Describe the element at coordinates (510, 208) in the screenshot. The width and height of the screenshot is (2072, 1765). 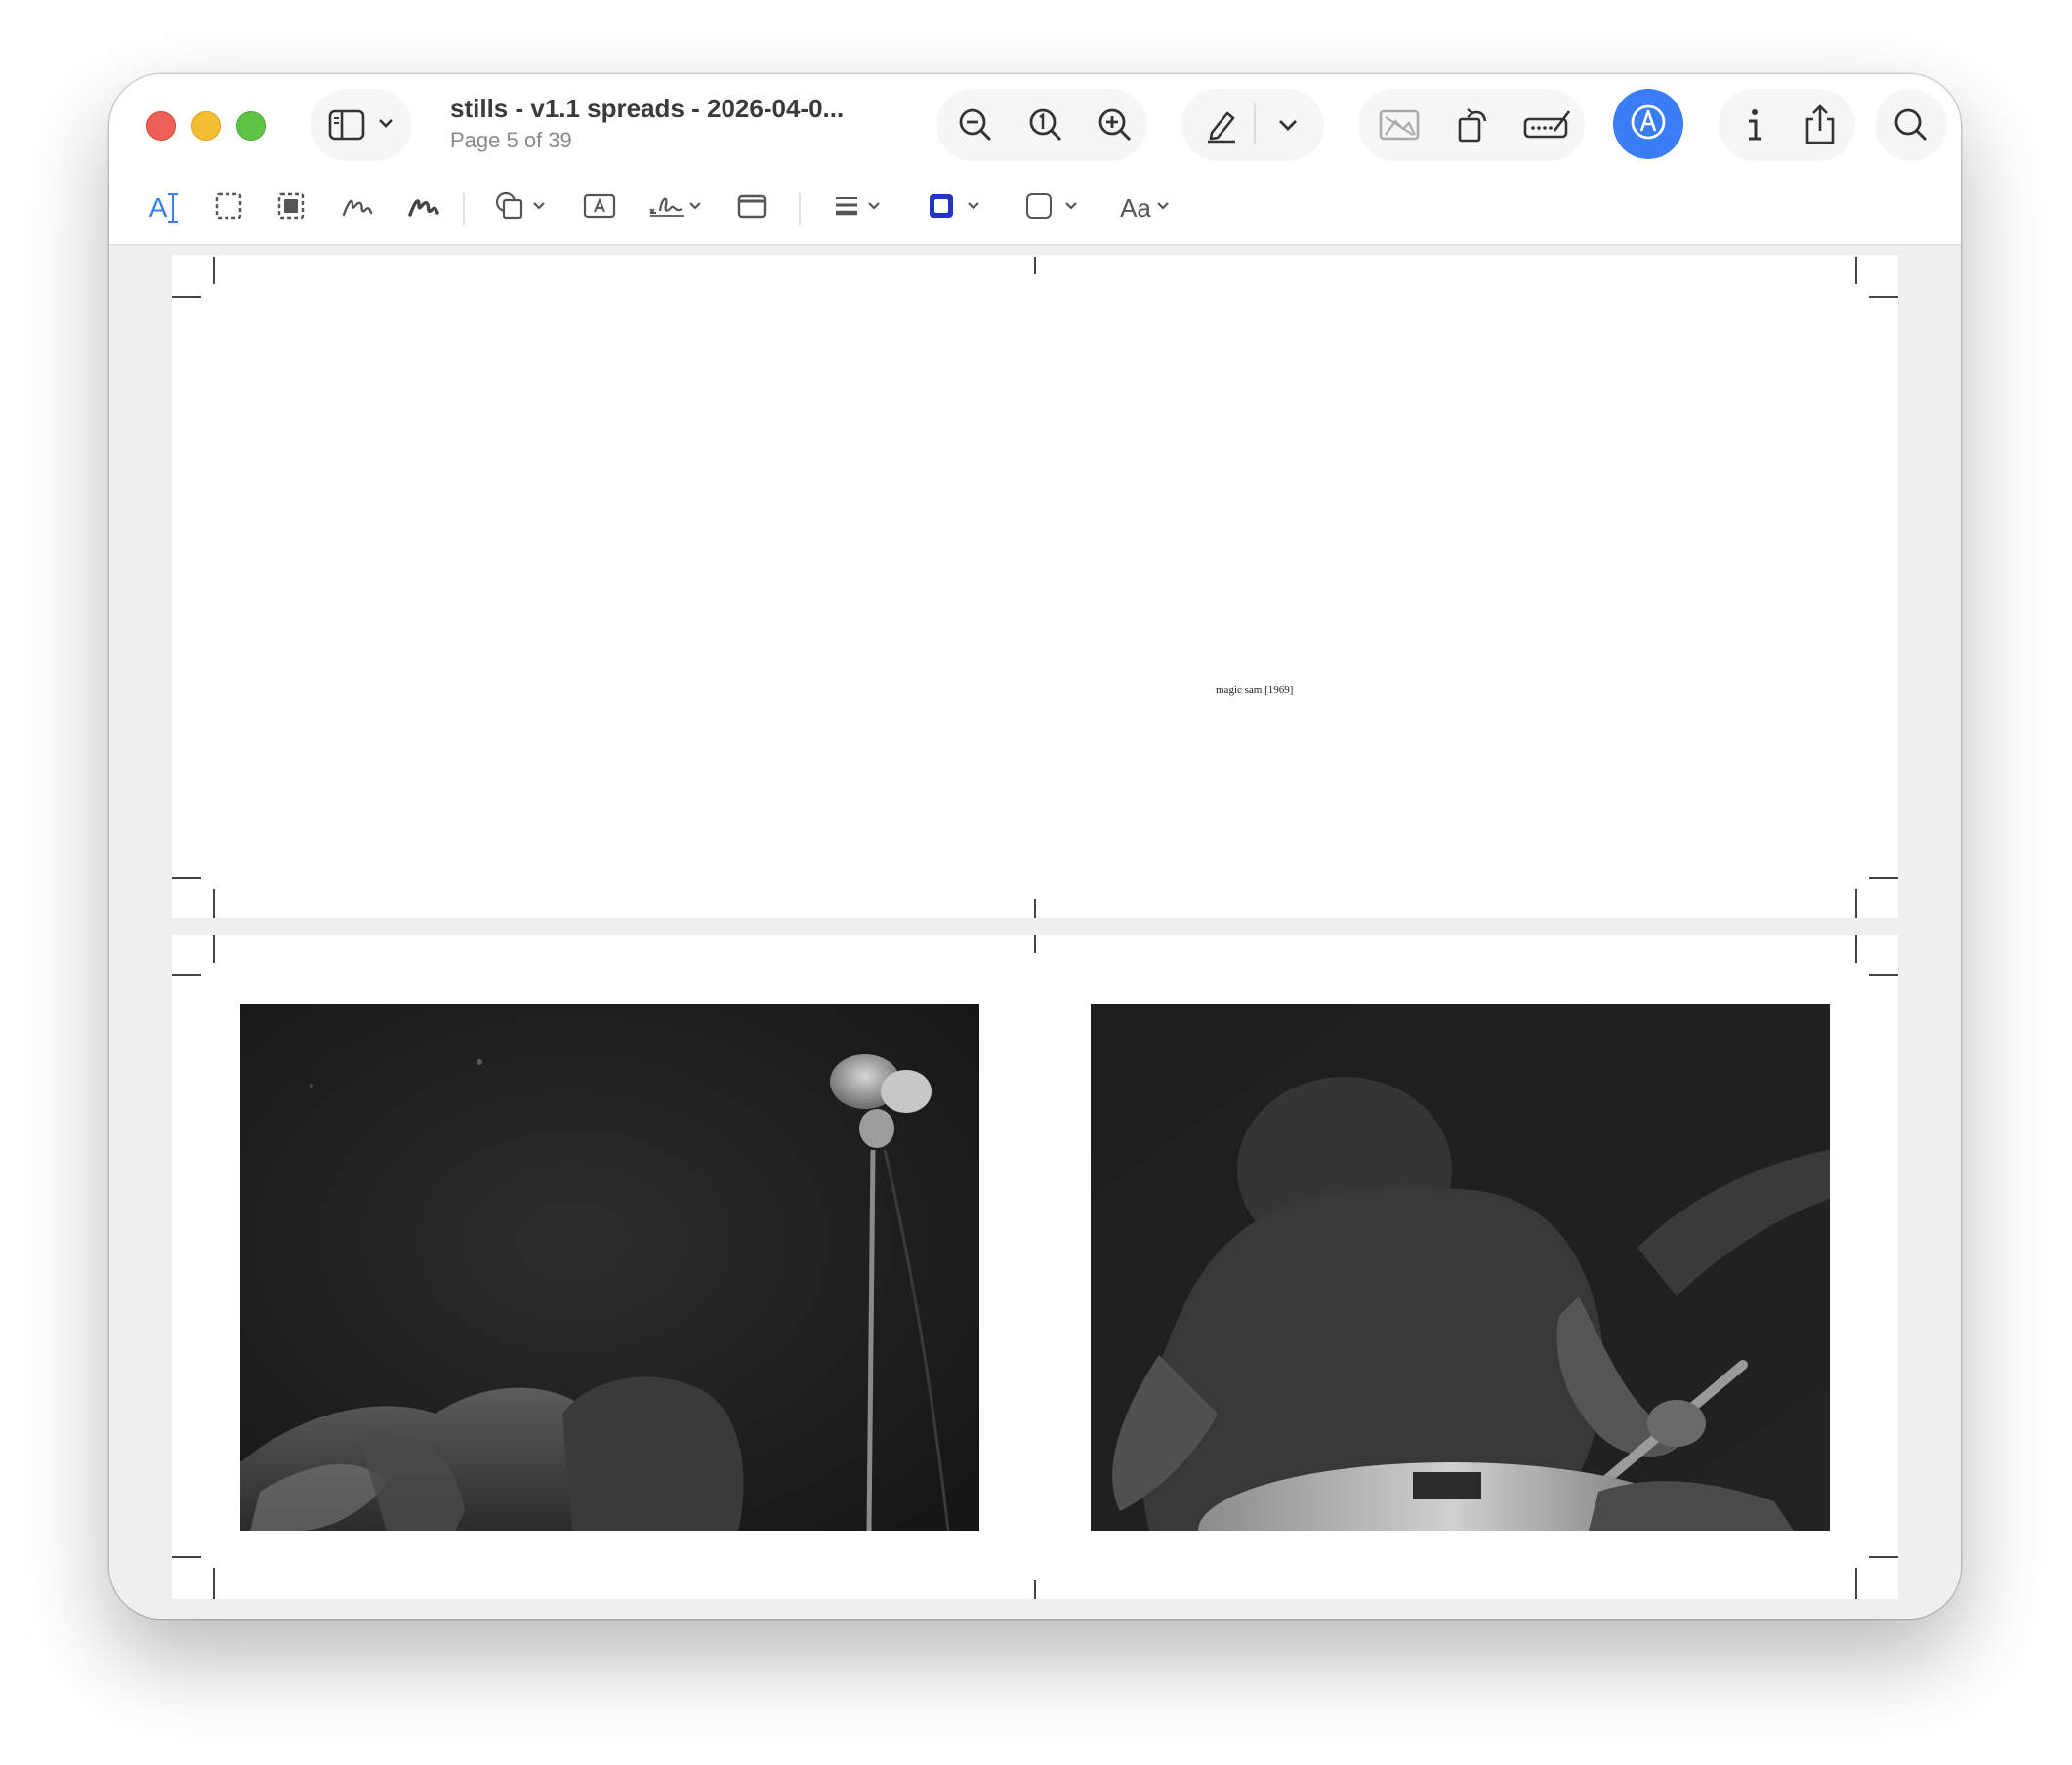
I see `shapes-icon` at that location.